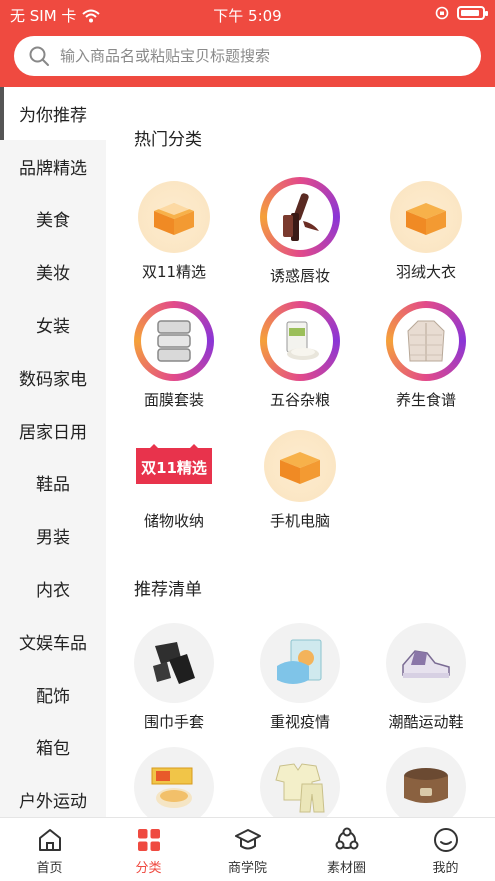  What do you see at coordinates (168, 590) in the screenshot?
I see `section-title-recommend: 推荐清单` at bounding box center [168, 590].